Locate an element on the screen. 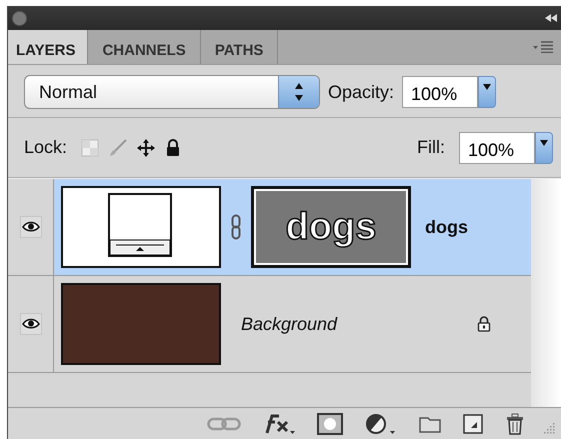 This screenshot has width=561, height=439. new-layer-icon is located at coordinates (473, 424).